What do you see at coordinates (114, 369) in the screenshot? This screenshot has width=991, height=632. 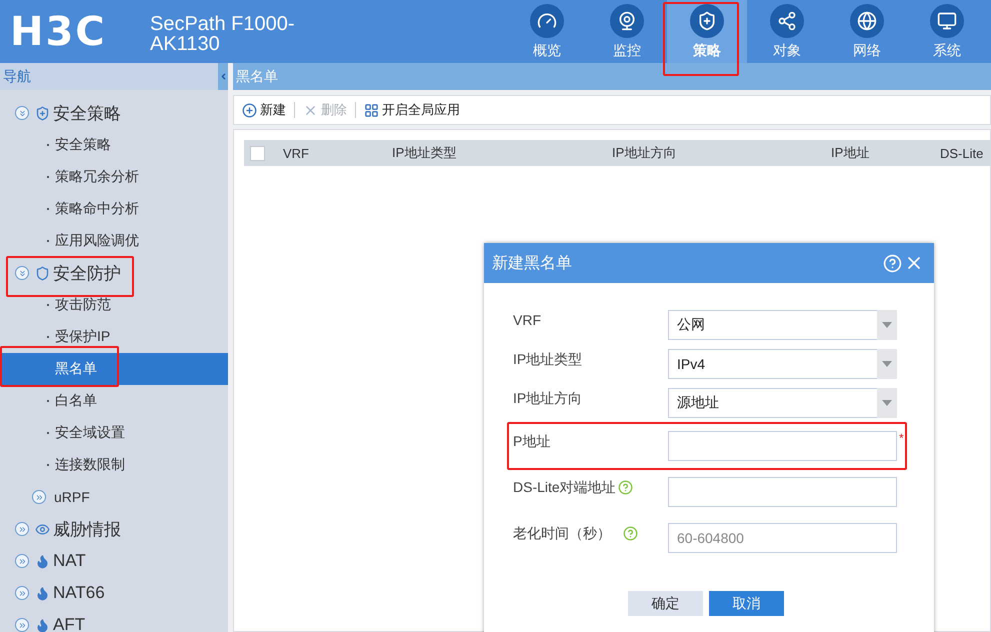 I see `selected-nav-row: 黑名单` at bounding box center [114, 369].